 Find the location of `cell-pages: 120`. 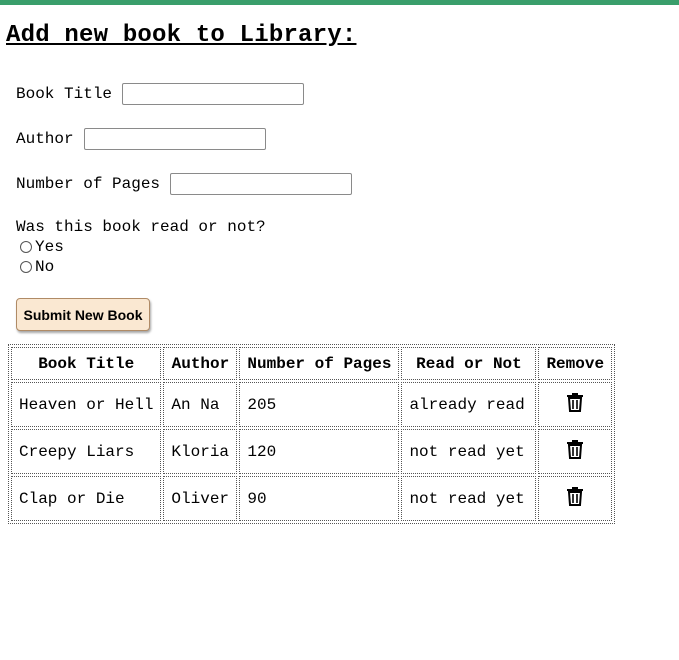

cell-pages: 120 is located at coordinates (319, 451).